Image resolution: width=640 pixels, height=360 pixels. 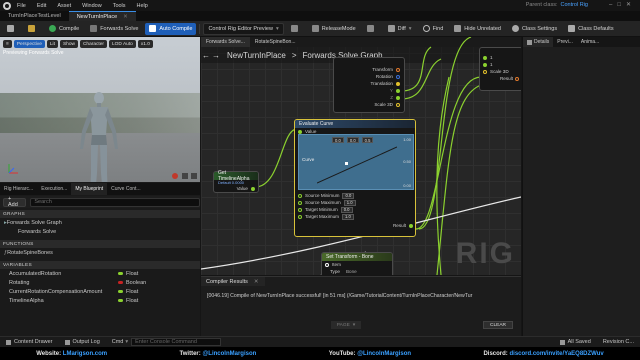 What do you see at coordinates (100, 282) in the screenshot?
I see `variable-row: Rotating Boolean` at bounding box center [100, 282].